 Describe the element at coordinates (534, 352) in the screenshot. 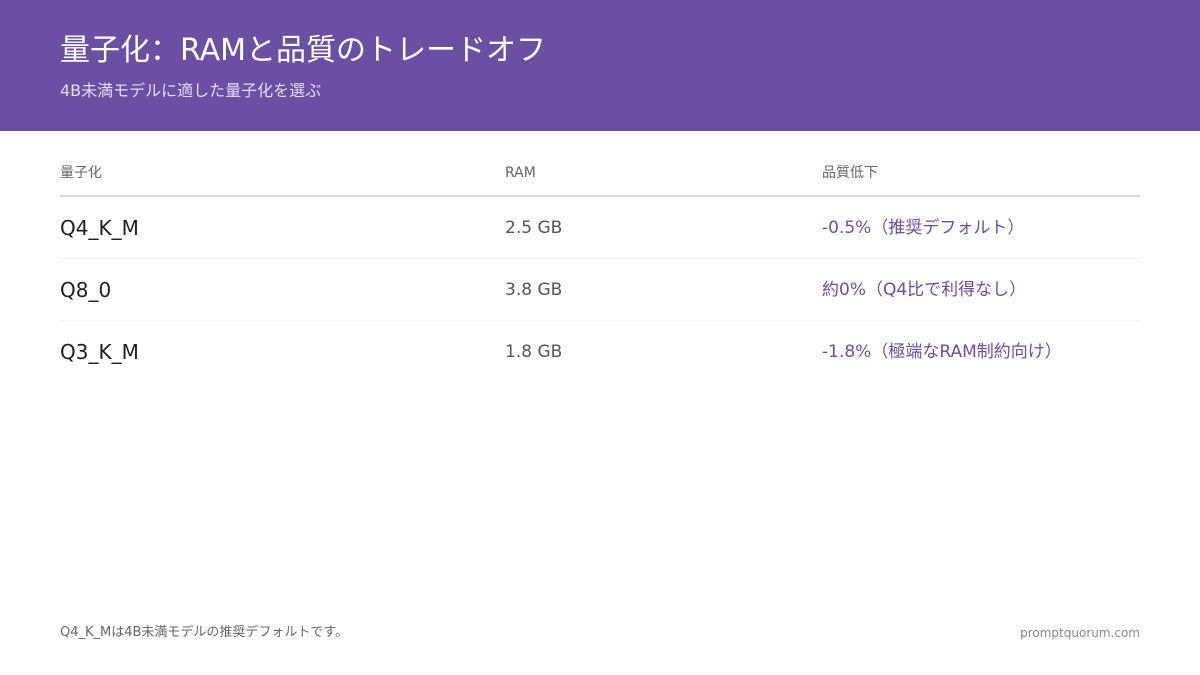

I see `ram-cell: 1.8 GB` at that location.